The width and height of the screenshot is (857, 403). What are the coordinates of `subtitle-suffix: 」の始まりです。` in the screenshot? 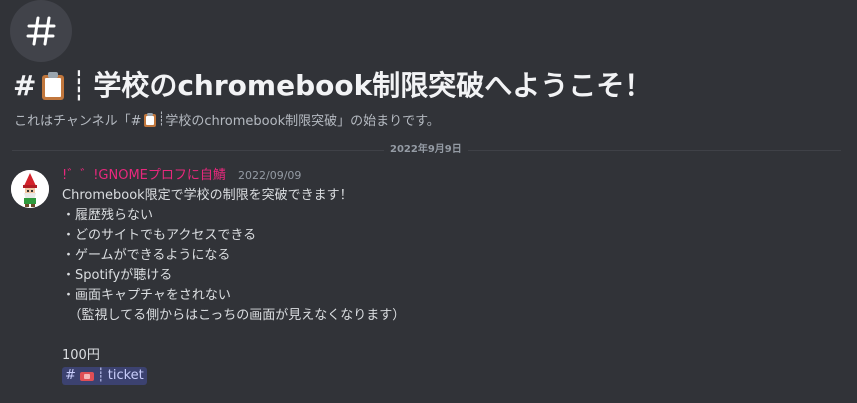 It's located at (388, 121).